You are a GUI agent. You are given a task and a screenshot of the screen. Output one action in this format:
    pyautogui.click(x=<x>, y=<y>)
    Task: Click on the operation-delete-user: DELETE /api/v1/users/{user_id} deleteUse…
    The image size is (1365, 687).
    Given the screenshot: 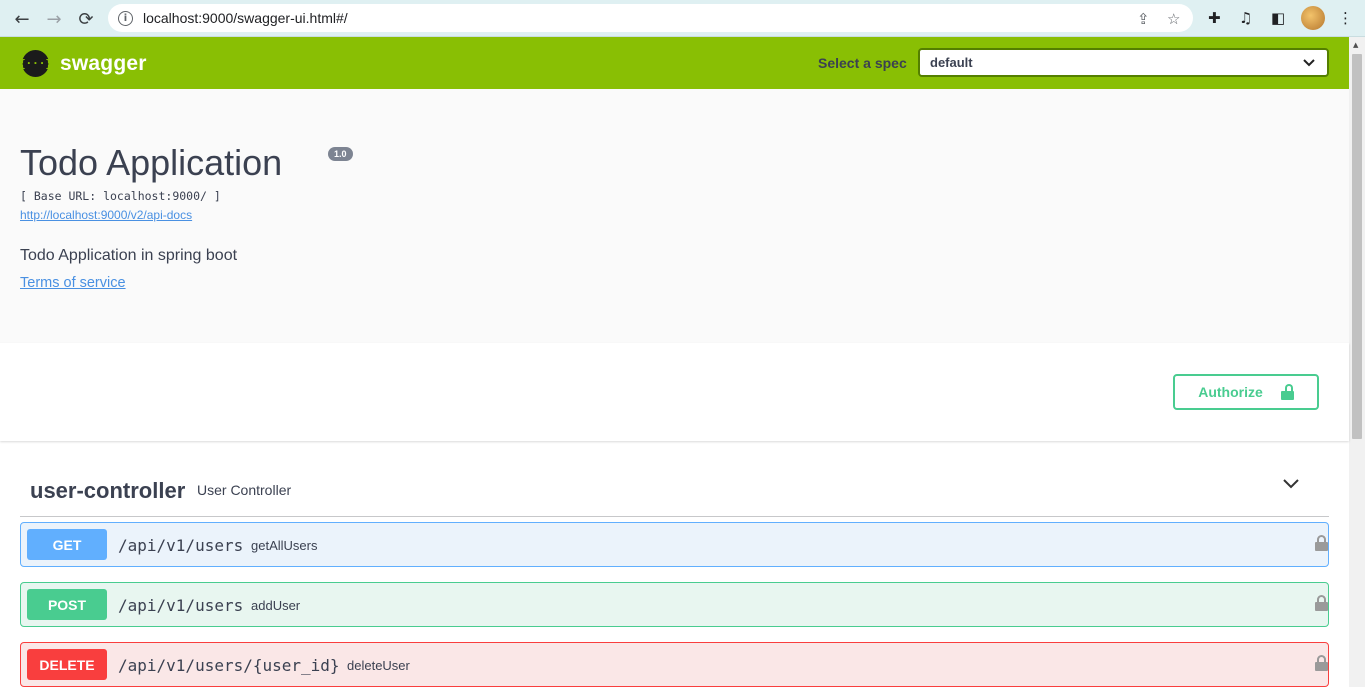 What is the action you would take?
    pyautogui.click(x=674, y=664)
    